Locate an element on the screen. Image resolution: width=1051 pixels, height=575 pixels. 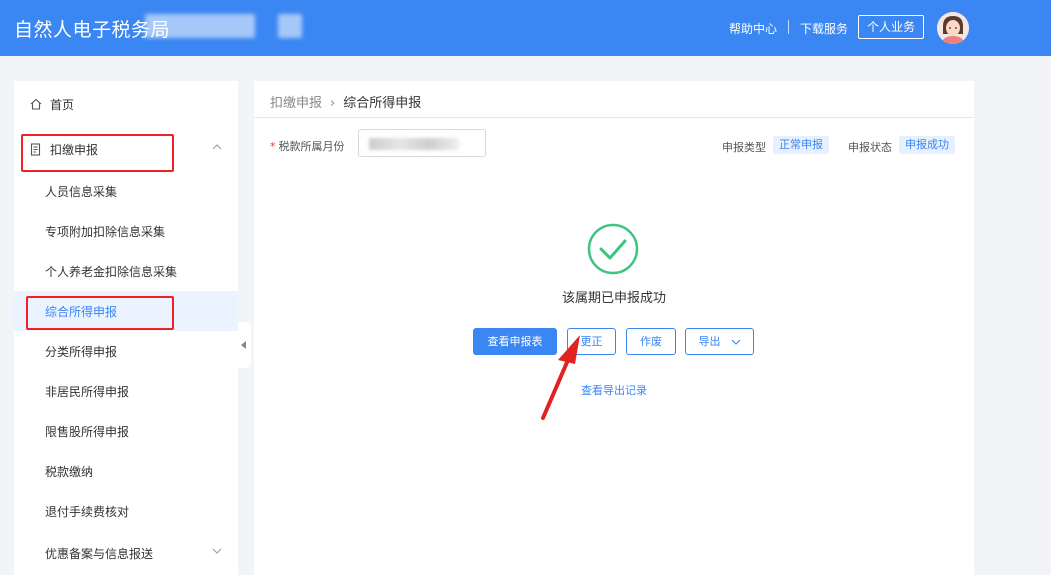
sidebar-item-withholding-declaration: 扣缴申报 is located at coordinates (126, 149).